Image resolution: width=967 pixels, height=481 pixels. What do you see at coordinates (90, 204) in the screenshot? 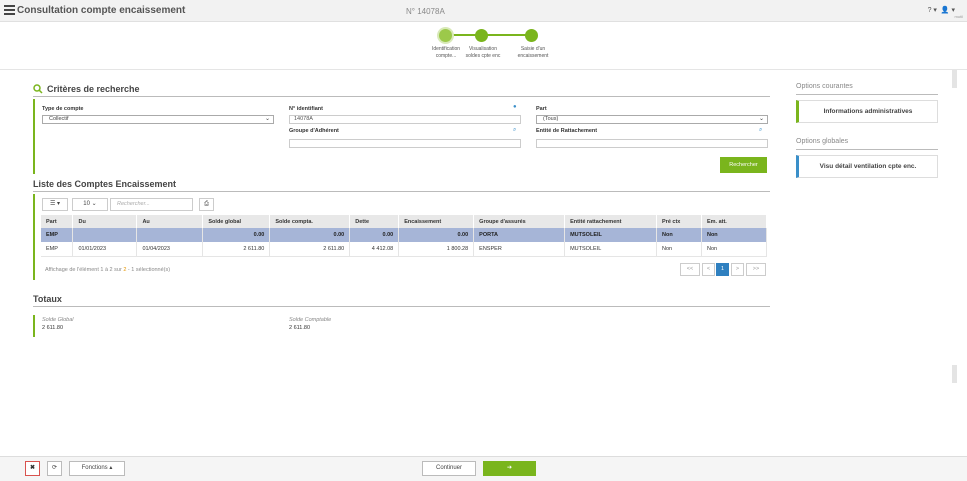
I see `page-size-select: 10 ⌄` at bounding box center [90, 204].